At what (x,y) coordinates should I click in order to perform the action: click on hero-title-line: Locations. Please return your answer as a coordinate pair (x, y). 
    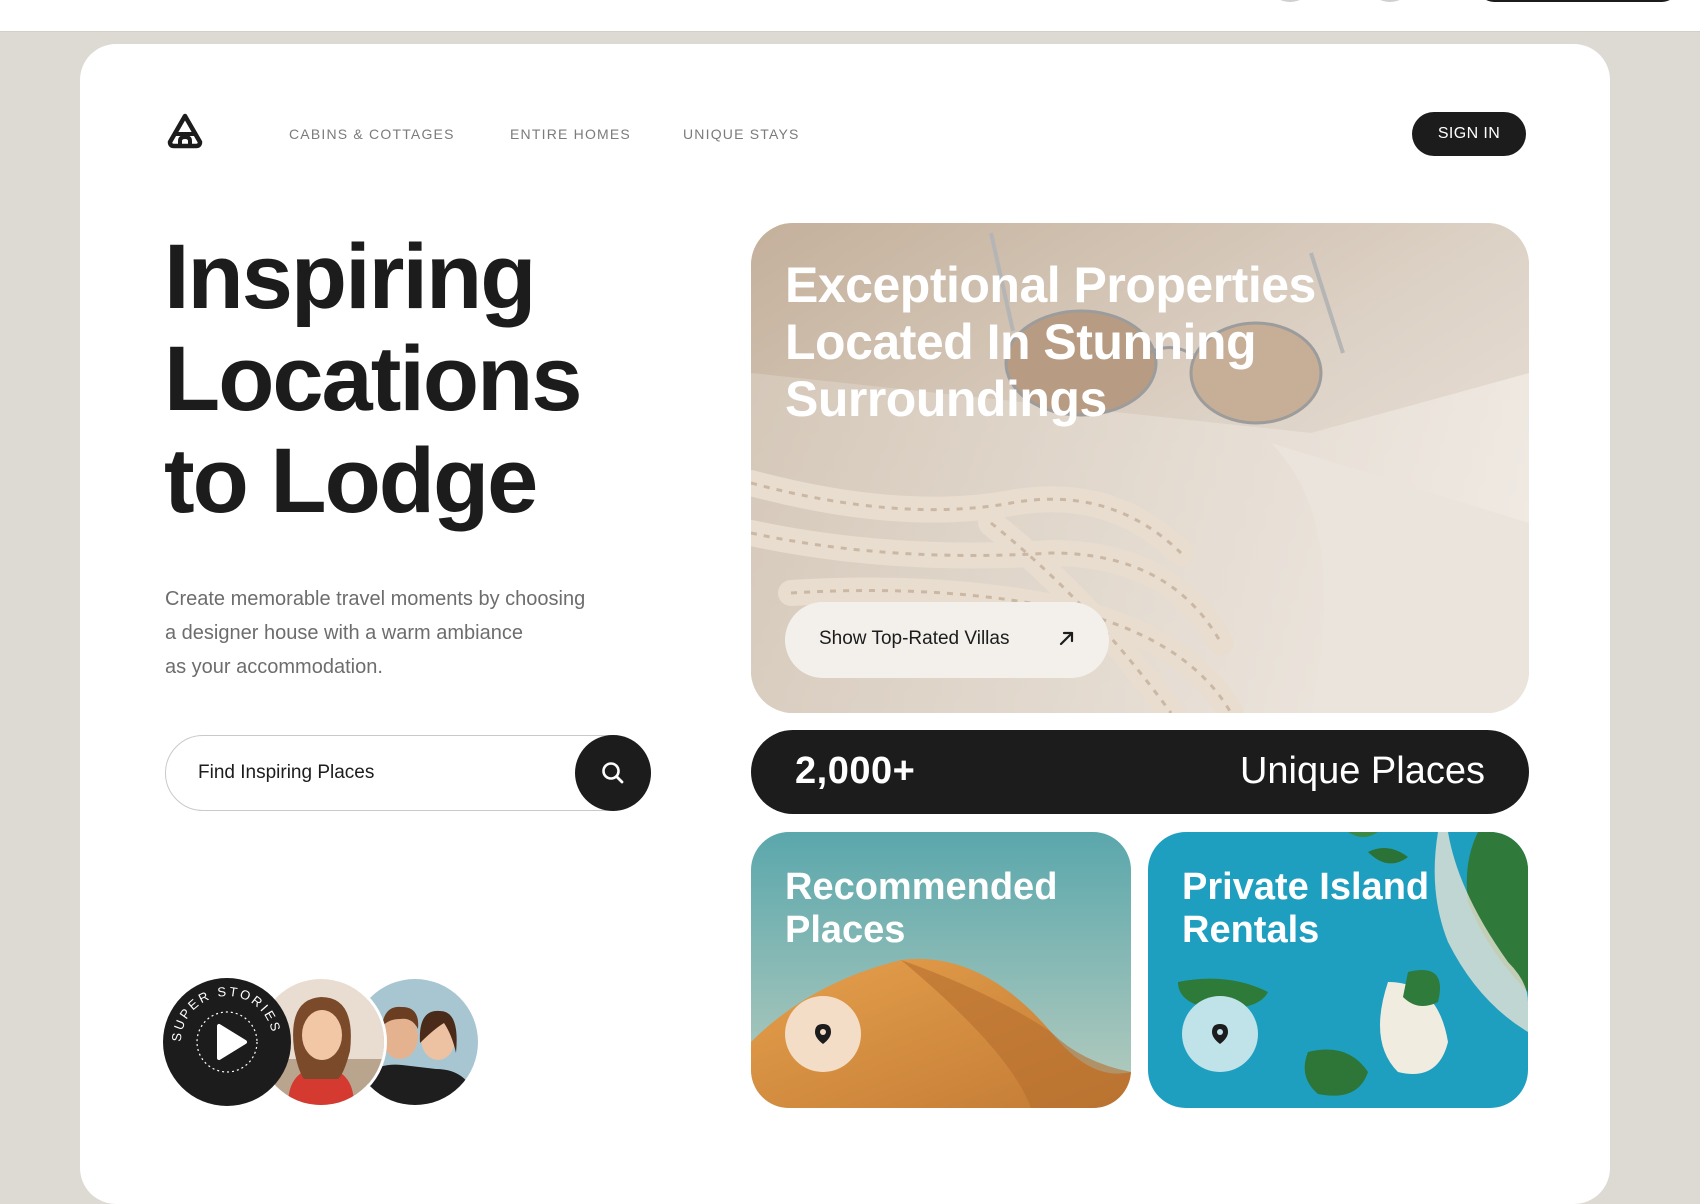
    Looking at the image, I should click on (373, 379).